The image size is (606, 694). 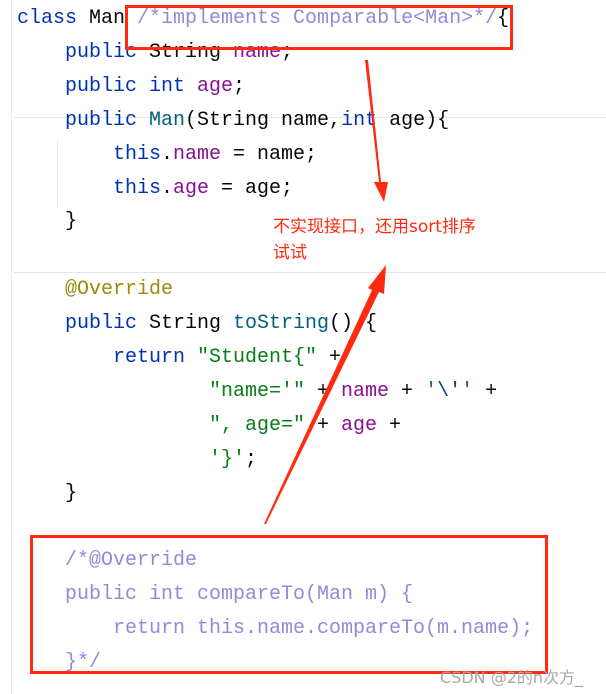 What do you see at coordinates (376, 131) in the screenshot?
I see `arrow-down` at bounding box center [376, 131].